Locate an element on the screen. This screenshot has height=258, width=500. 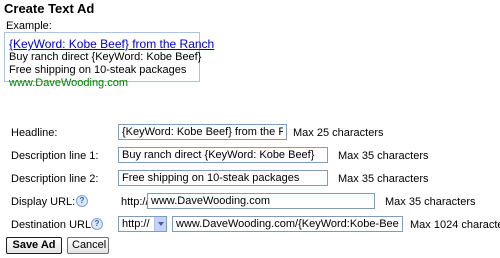
example-ad-description-1: Buy ranch direct {KeyWord: Kobe Beef} is located at coordinates (105, 57).